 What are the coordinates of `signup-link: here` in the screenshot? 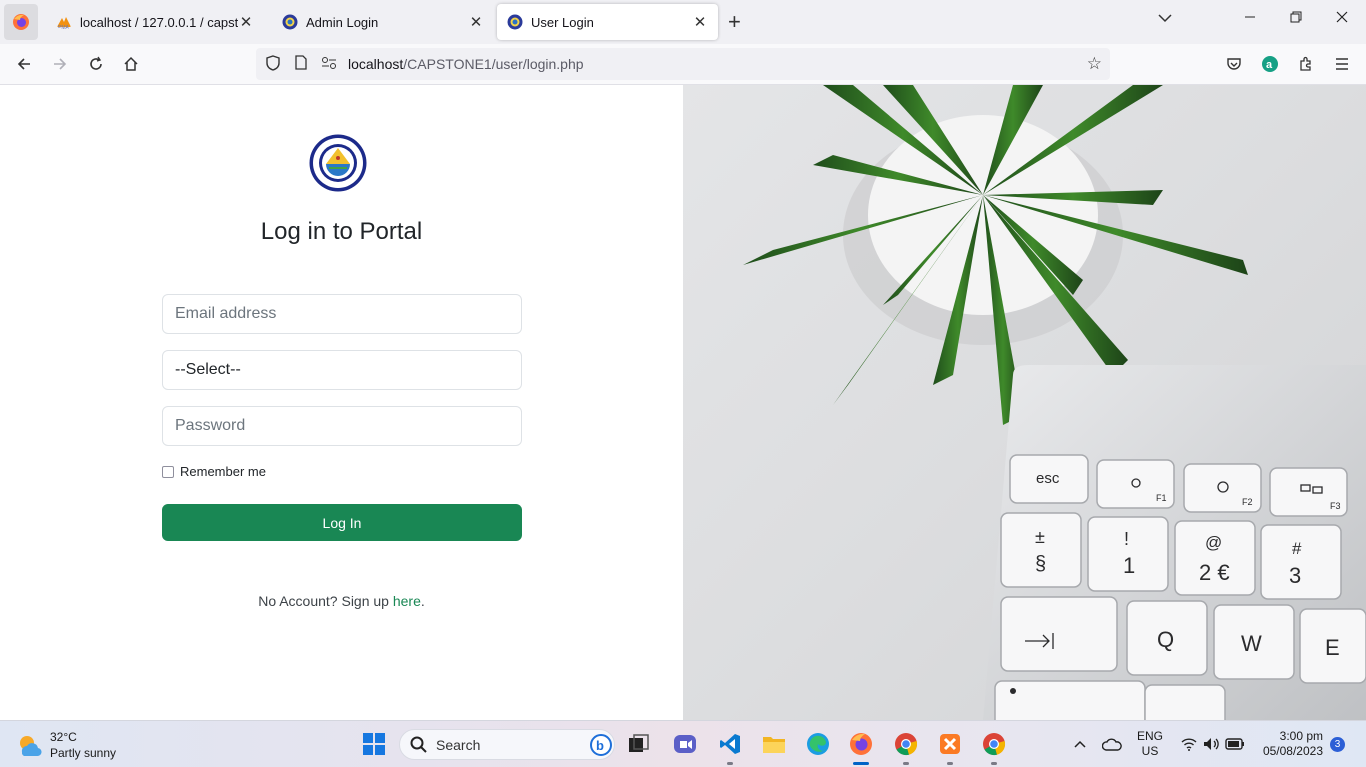 It's located at (407, 601).